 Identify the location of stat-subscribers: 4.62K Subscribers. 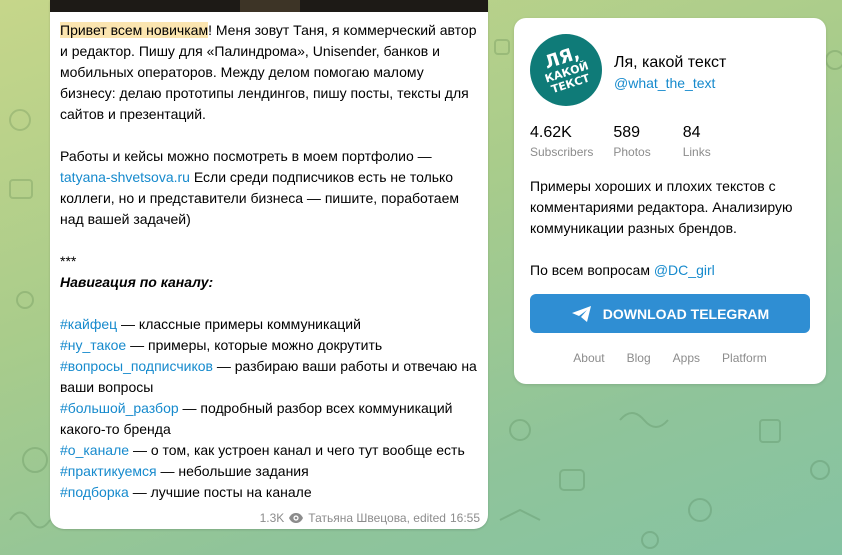
(562, 141).